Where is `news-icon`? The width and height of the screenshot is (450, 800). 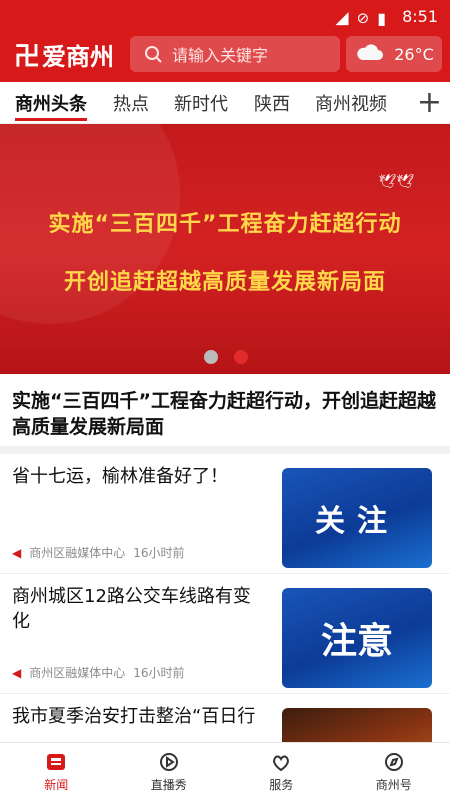
news-icon is located at coordinates (56, 762).